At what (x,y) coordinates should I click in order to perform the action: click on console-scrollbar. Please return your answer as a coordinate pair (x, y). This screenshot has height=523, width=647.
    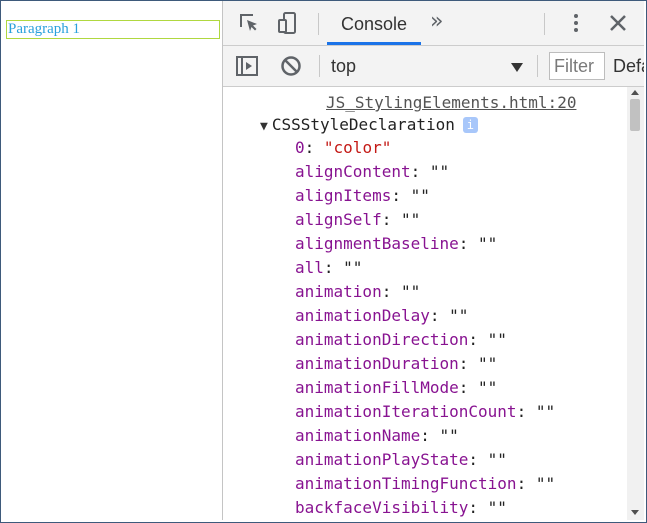
    Looking at the image, I should click on (635, 303).